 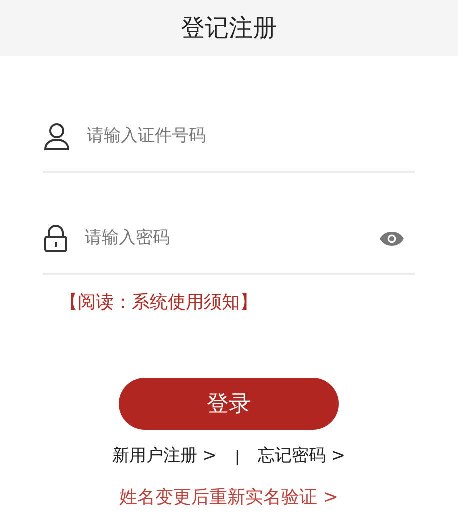 I want to click on eye-icon, so click(x=392, y=239).